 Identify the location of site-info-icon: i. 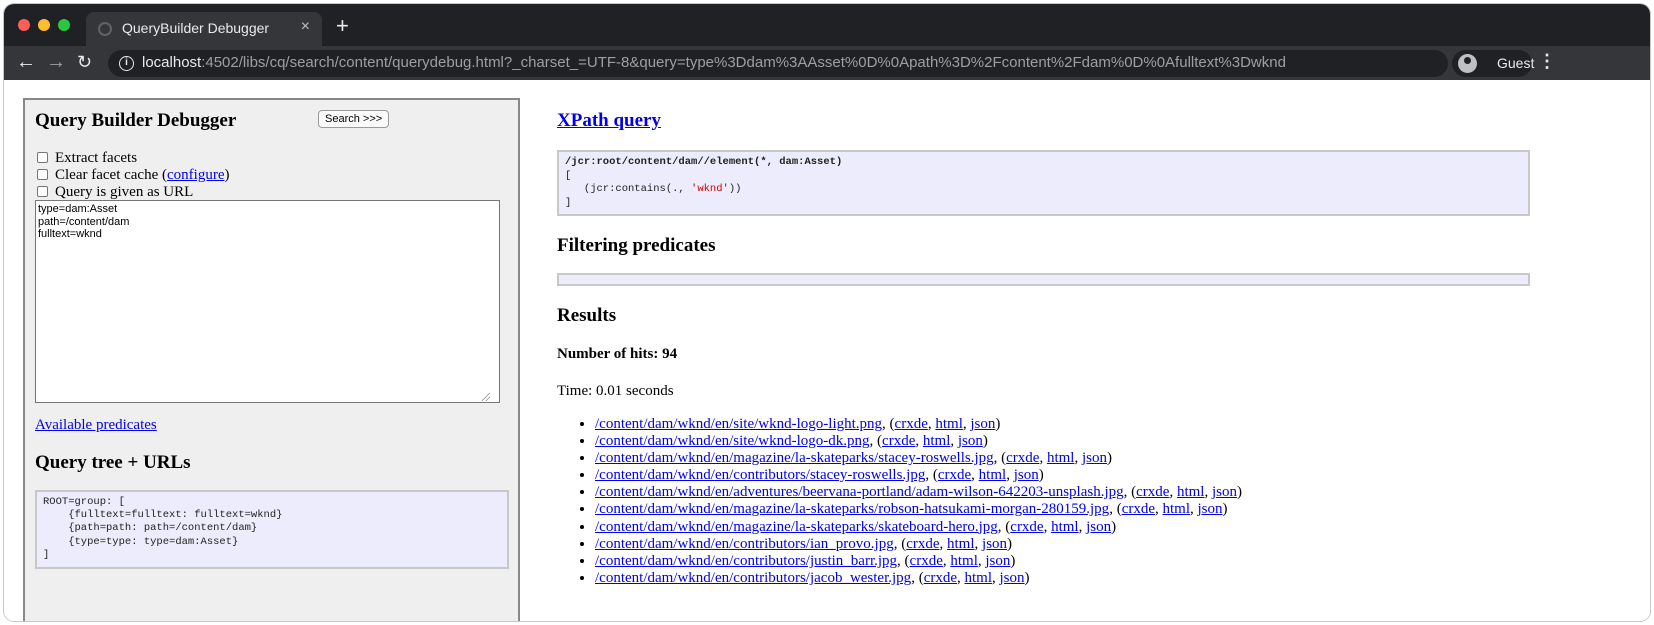
(126, 63).